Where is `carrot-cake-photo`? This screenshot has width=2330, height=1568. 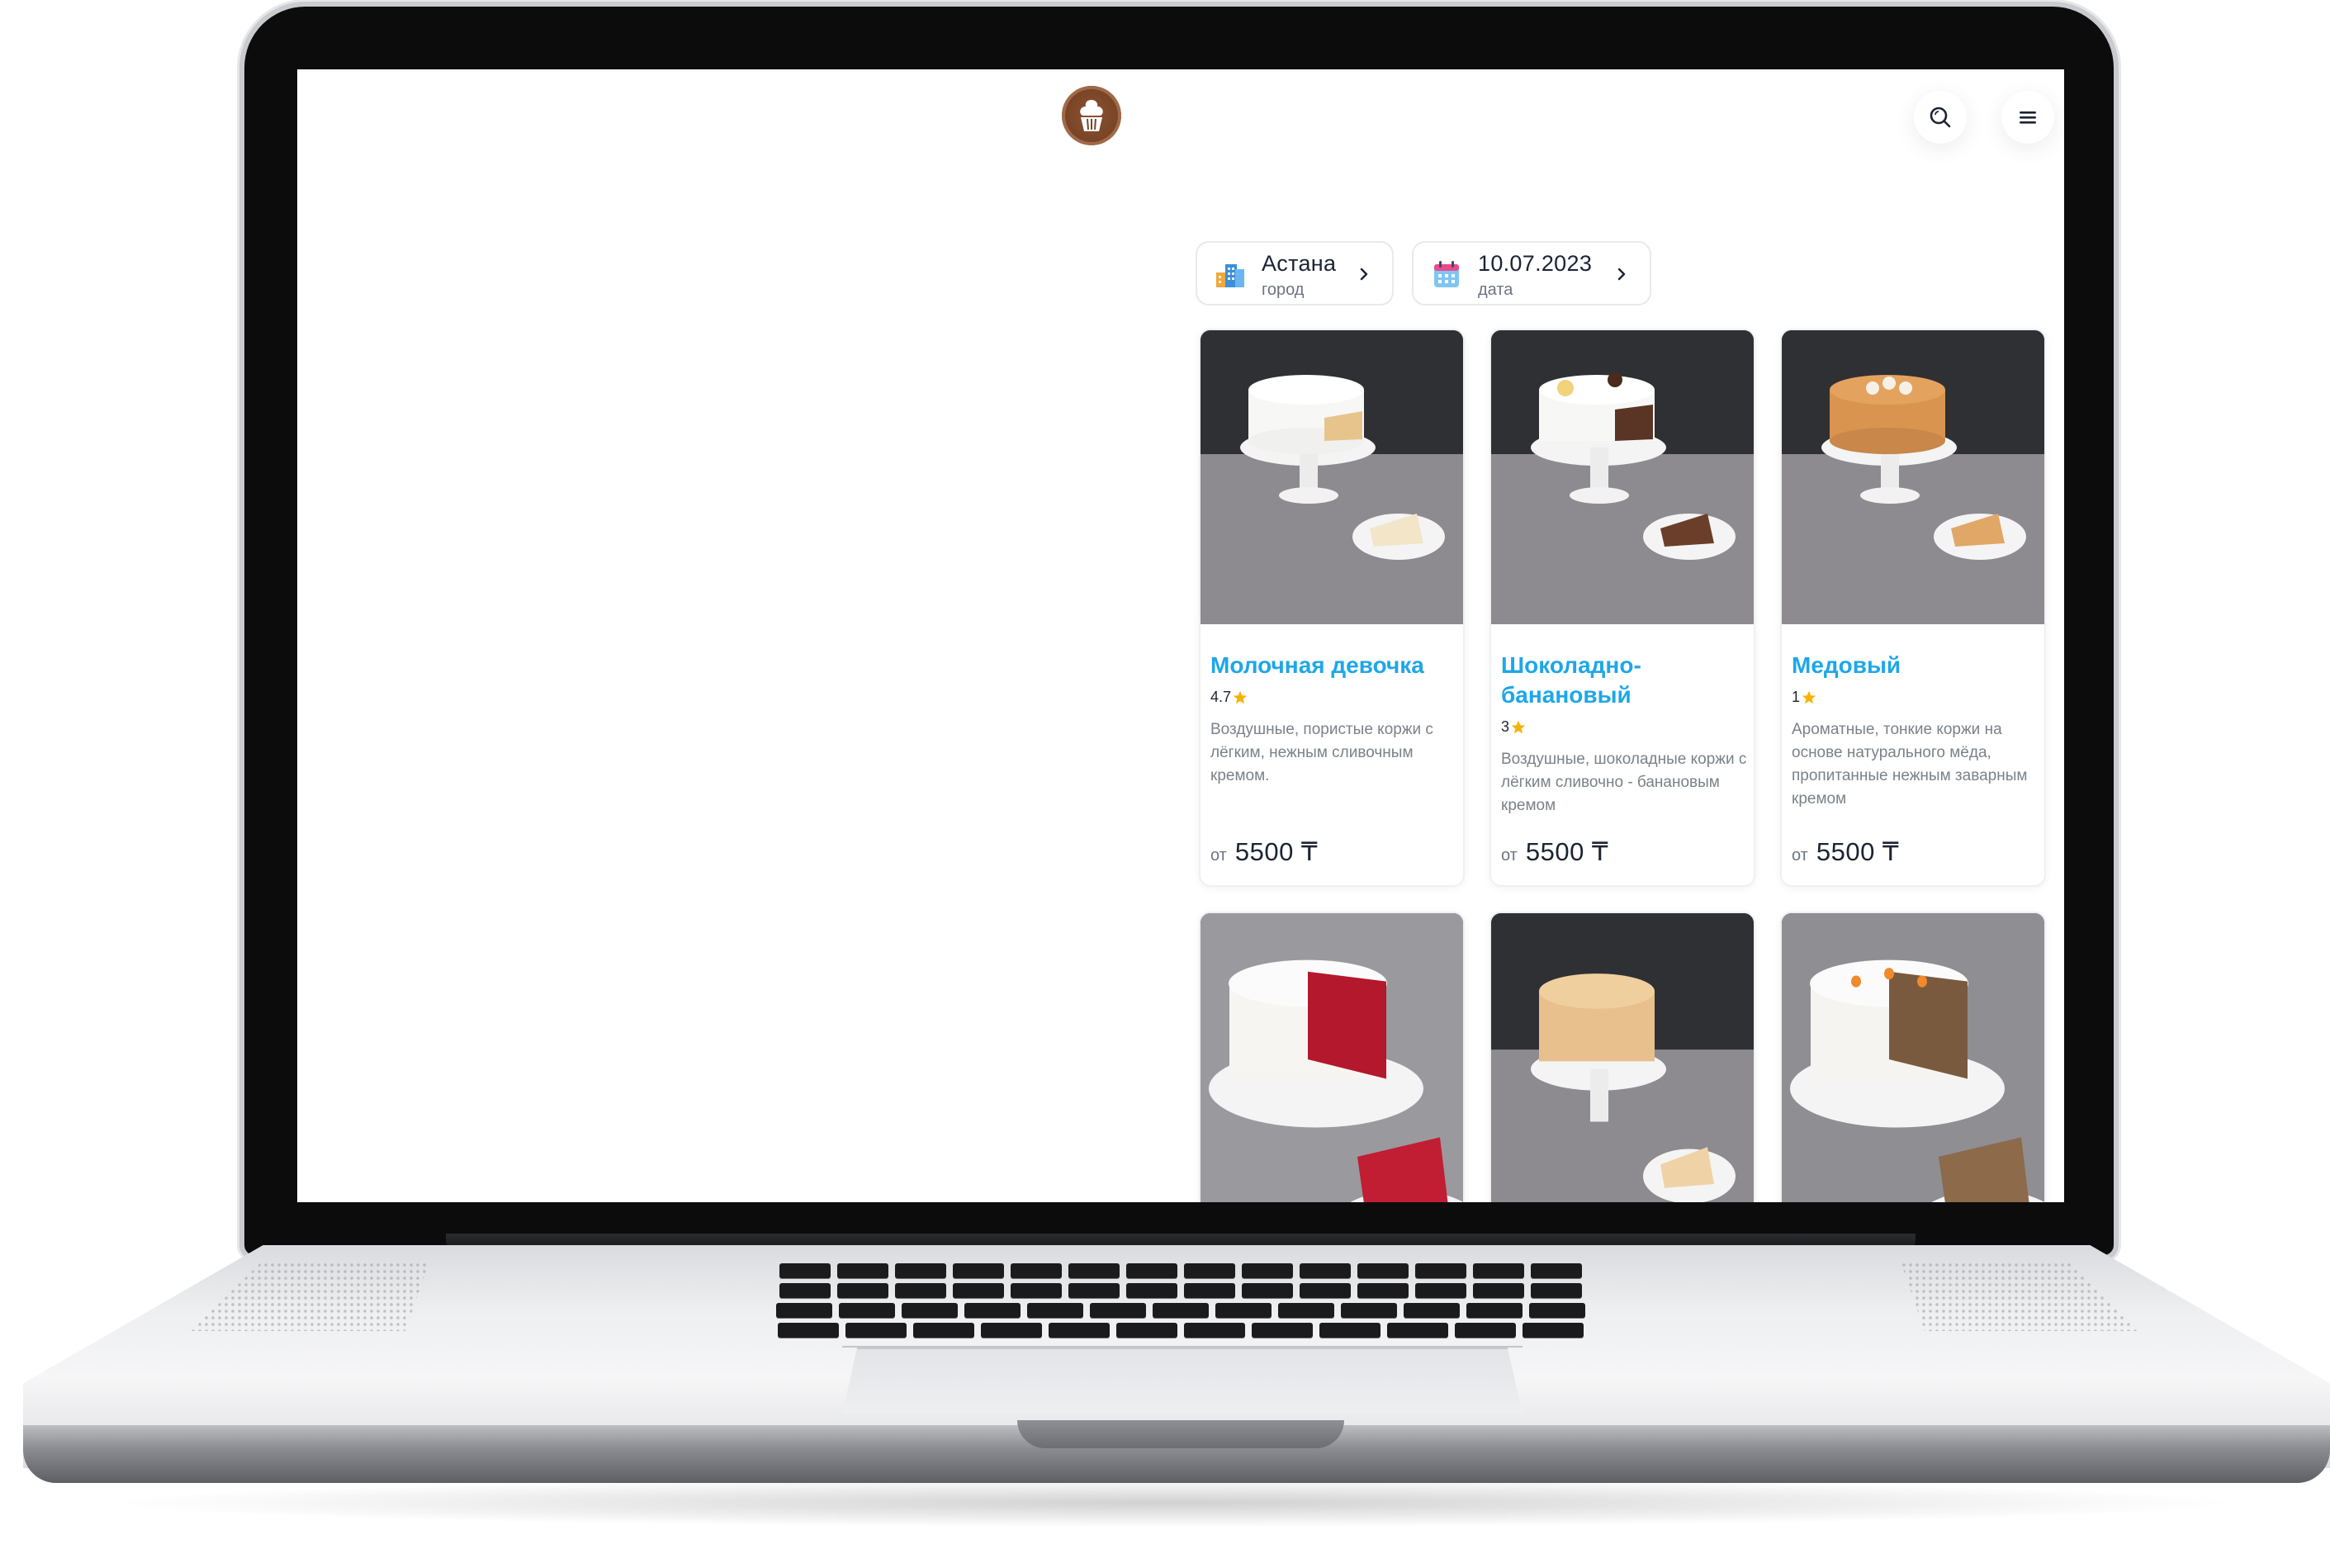
carrot-cake-photo is located at coordinates (1913, 1057).